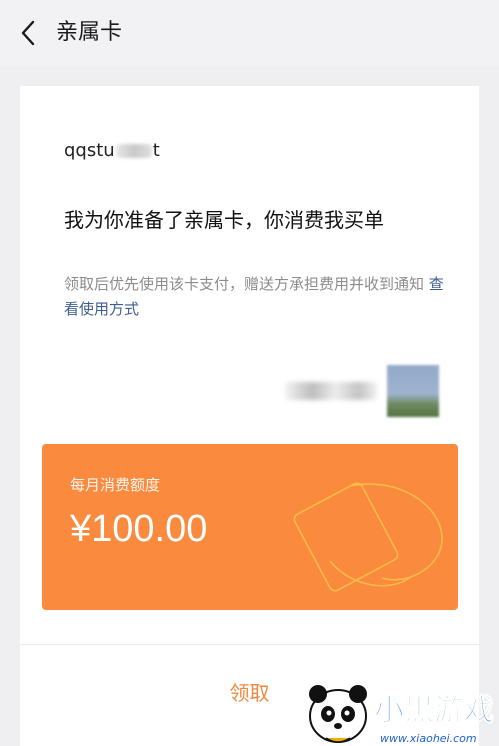  Describe the element at coordinates (428, 738) in the screenshot. I see `watermark-url: www.xiaohei.com` at that location.